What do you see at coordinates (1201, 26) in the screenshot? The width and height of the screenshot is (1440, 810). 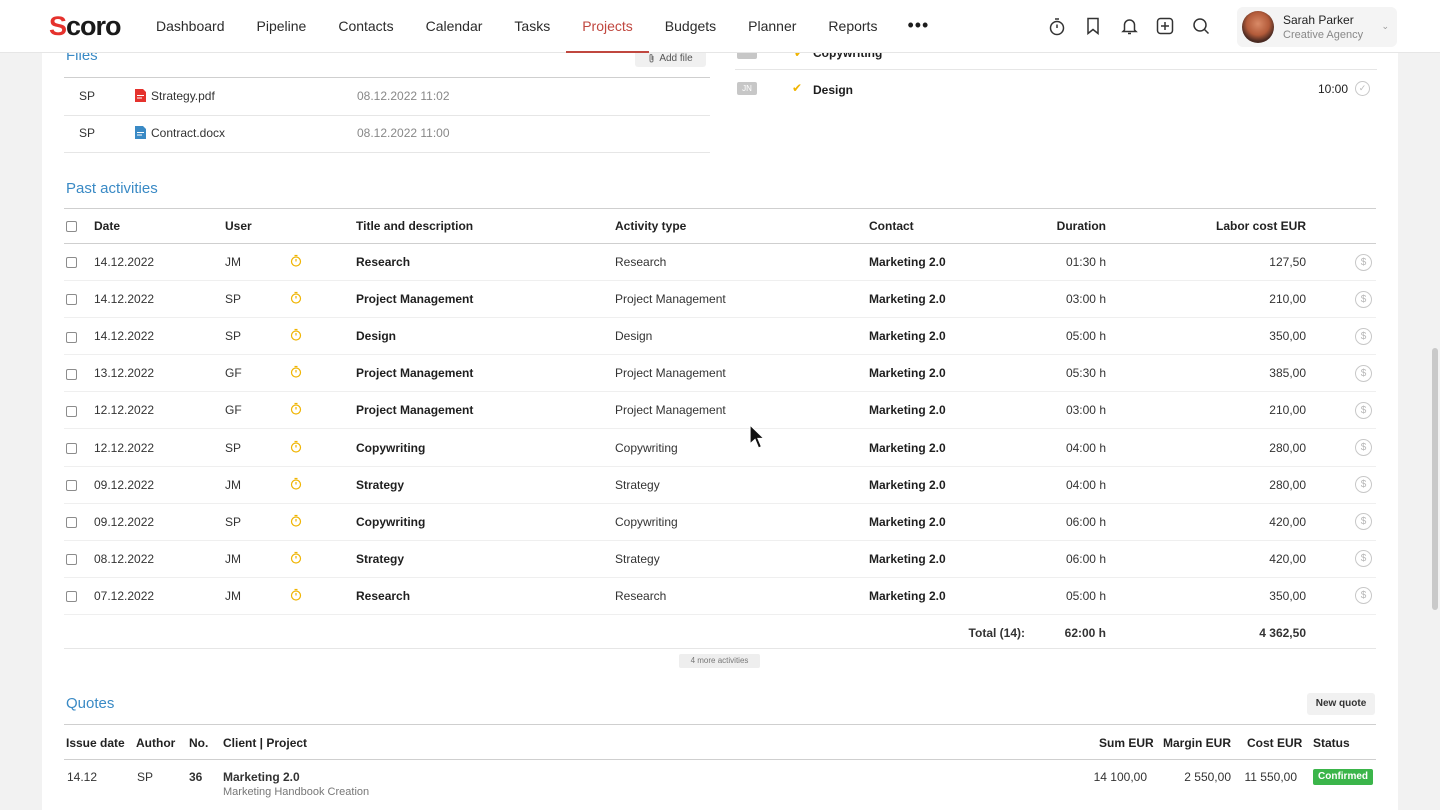 I see `search-icon` at bounding box center [1201, 26].